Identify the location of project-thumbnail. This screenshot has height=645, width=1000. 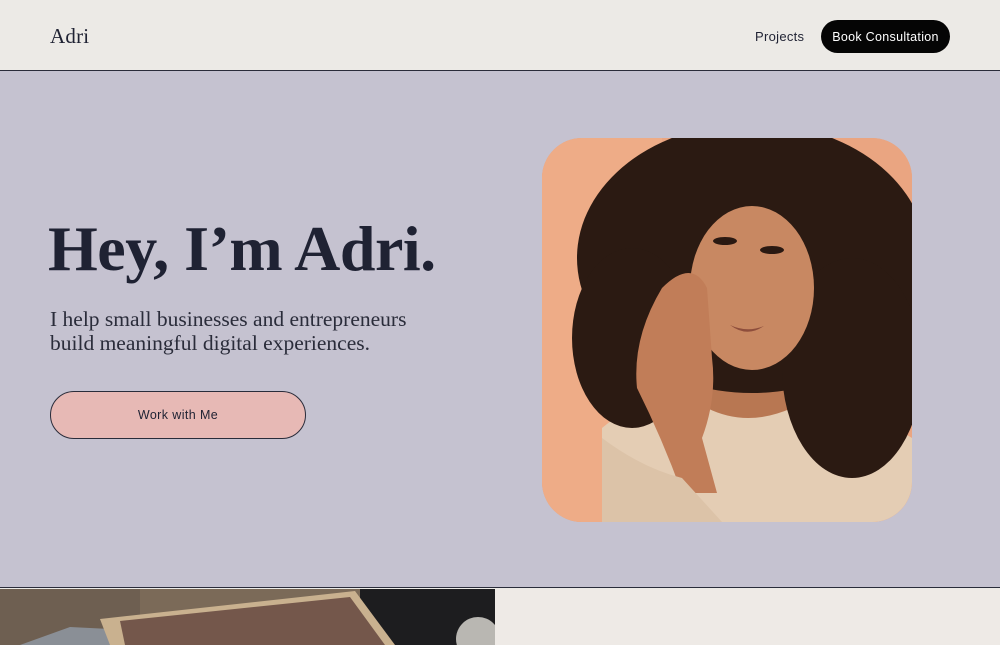
(247, 617).